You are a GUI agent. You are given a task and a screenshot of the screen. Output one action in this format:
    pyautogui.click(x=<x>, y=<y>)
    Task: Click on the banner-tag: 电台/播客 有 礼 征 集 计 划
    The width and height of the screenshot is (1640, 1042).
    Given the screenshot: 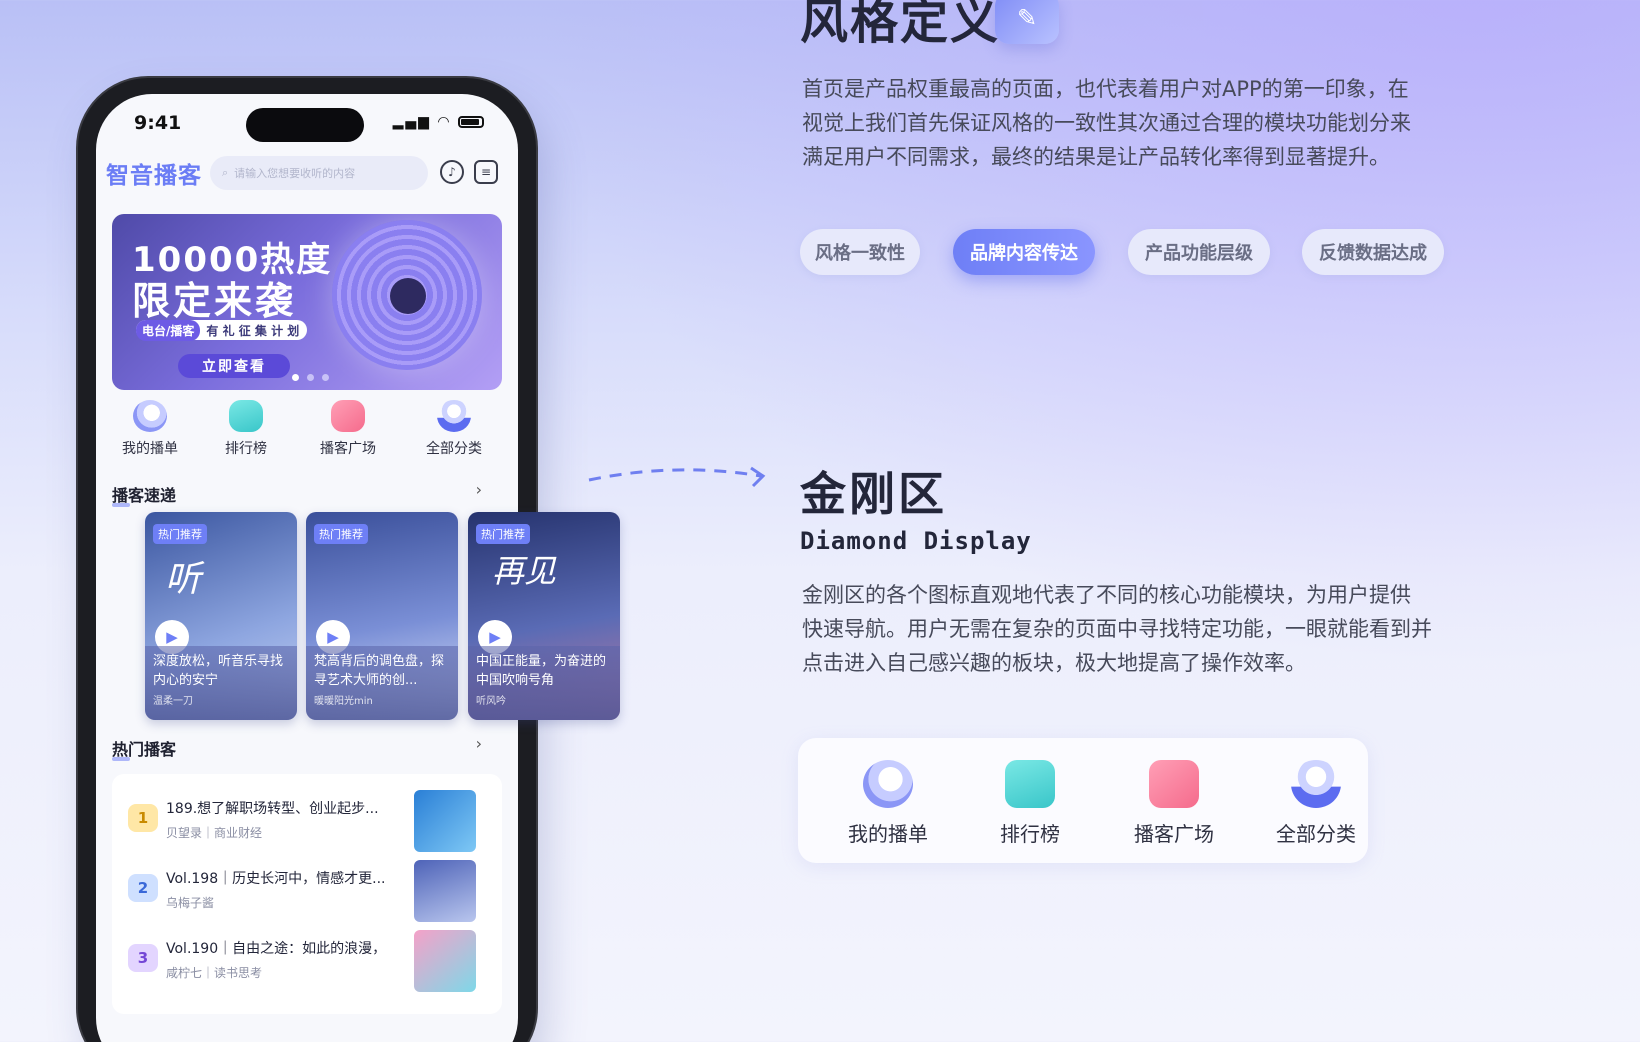 What is the action you would take?
    pyautogui.click(x=222, y=330)
    